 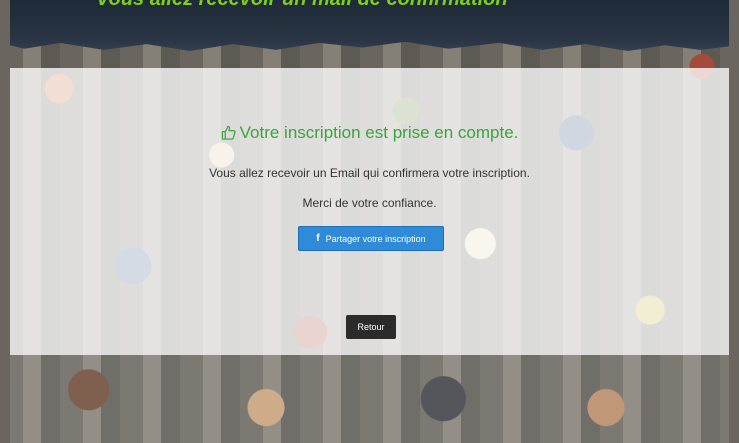 I want to click on share-facebook-button: f Partager votre inscription, so click(x=371, y=238).